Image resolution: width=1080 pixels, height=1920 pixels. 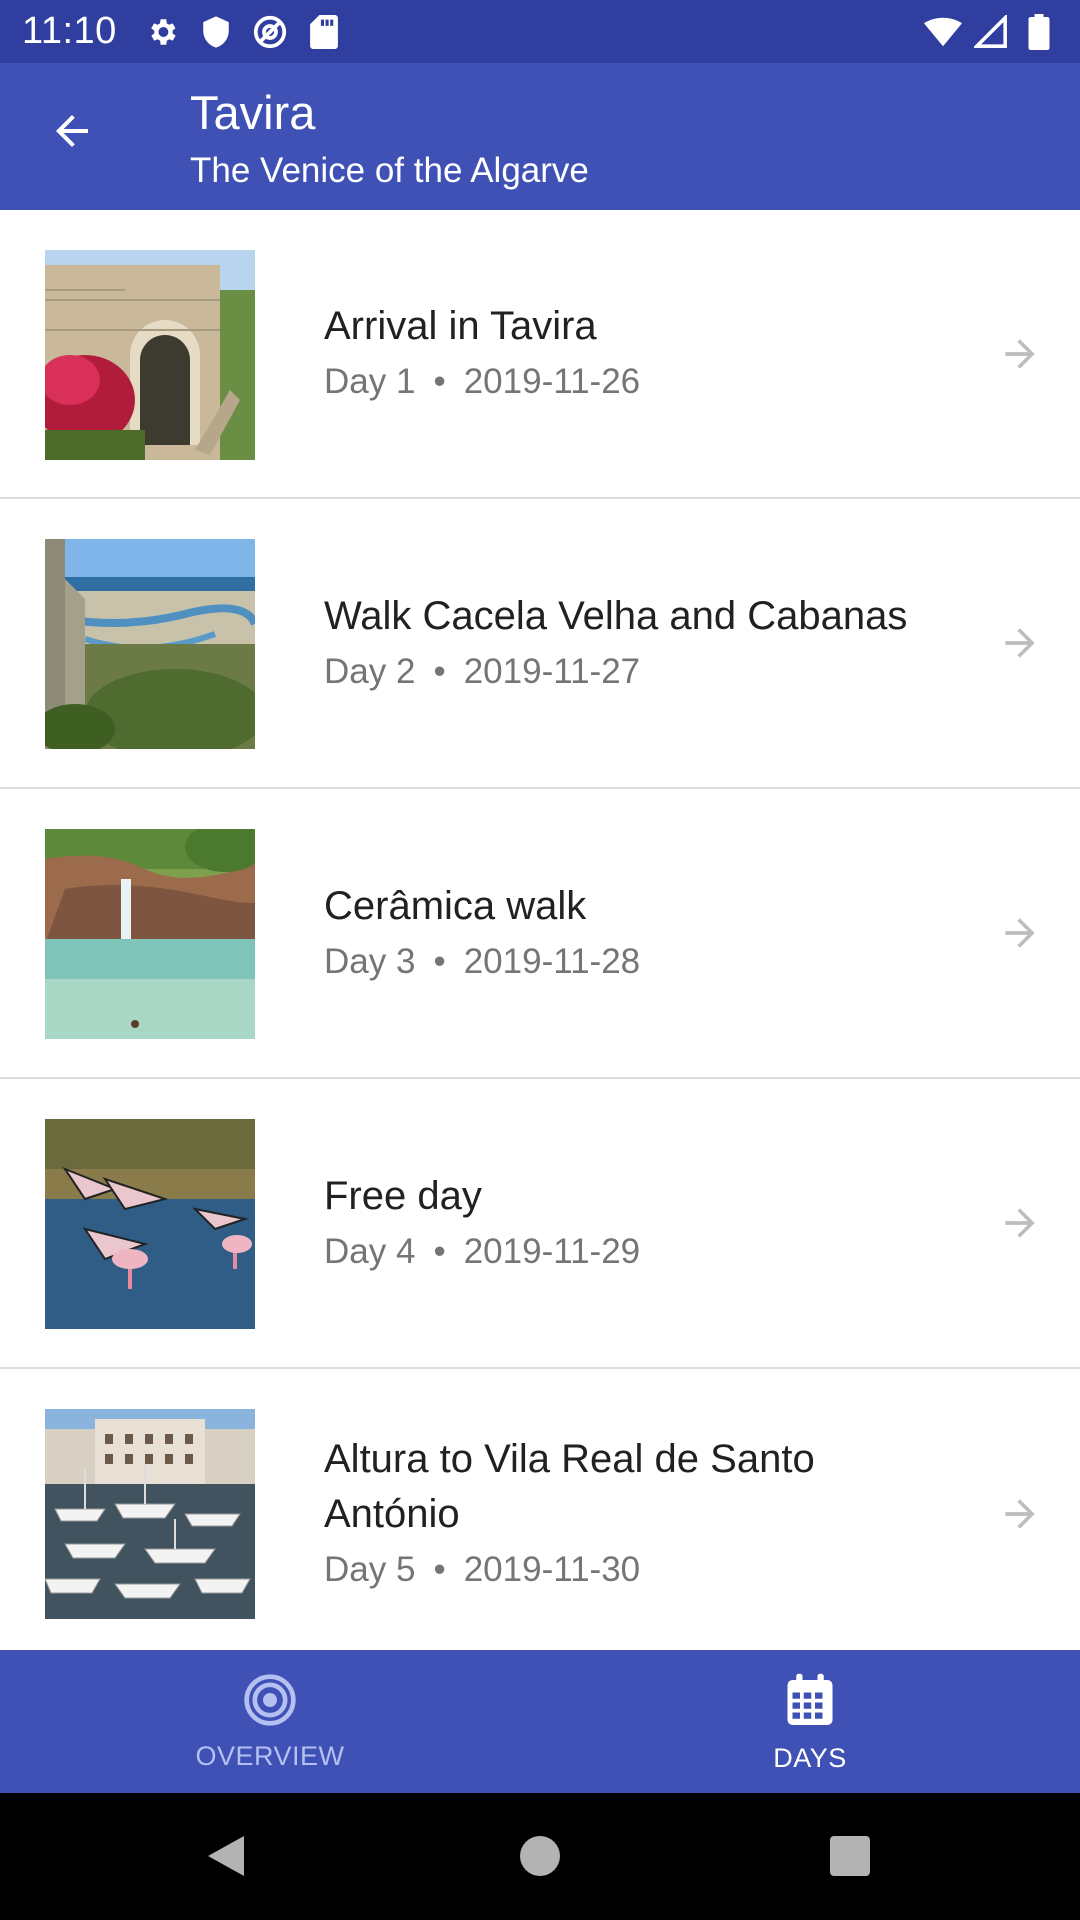 What do you see at coordinates (552, 381) in the screenshot?
I see `day-date: 2019-11-26` at bounding box center [552, 381].